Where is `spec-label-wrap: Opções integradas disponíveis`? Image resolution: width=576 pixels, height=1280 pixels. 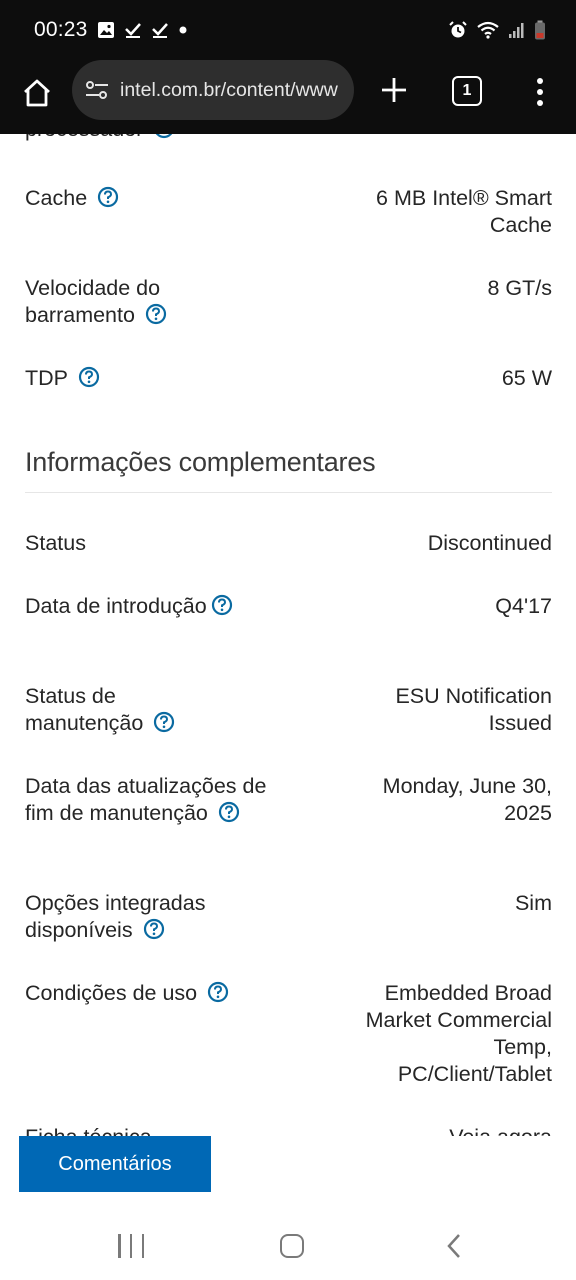
spec-label-wrap: Opções integradas disponíveis is located at coordinates (132, 917).